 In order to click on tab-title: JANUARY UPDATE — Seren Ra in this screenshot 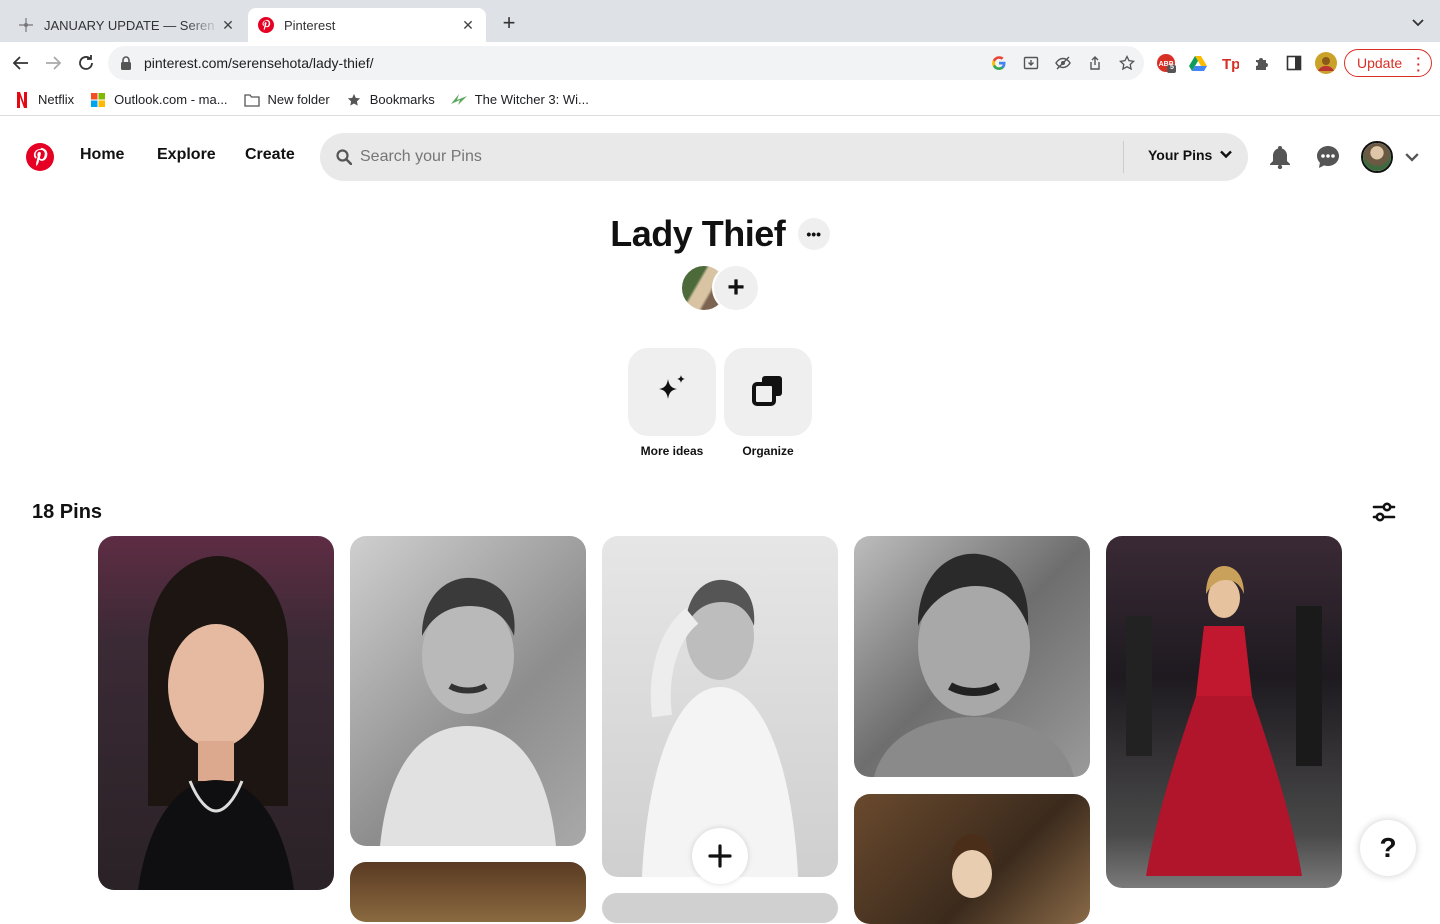, I will do `click(132, 25)`.